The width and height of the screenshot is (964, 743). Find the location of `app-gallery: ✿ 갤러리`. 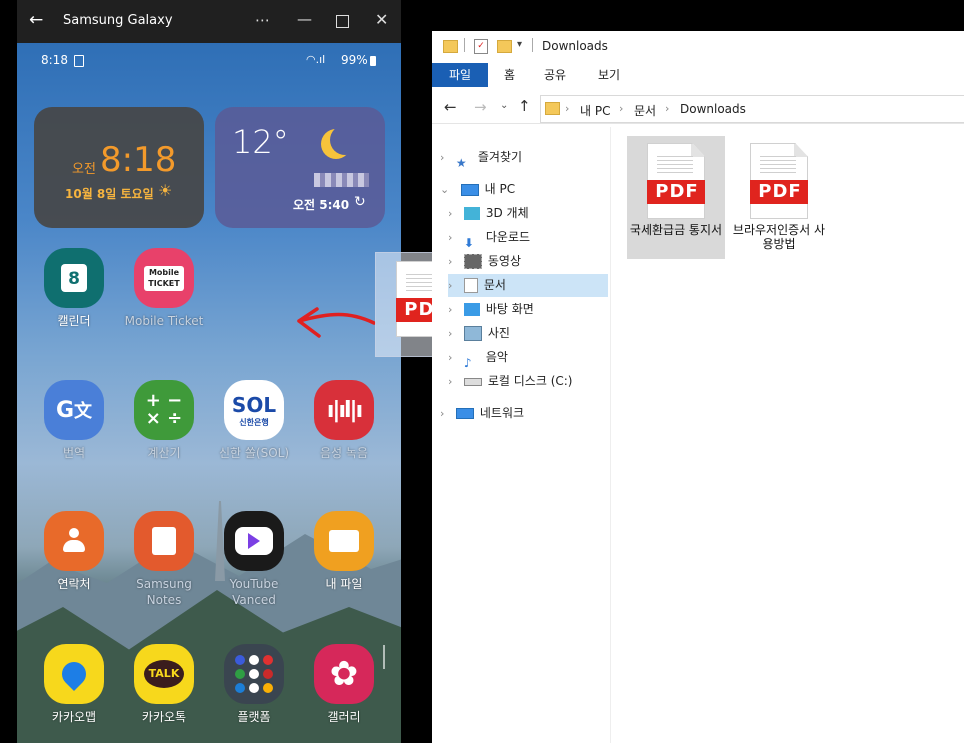

app-gallery: ✿ 갤러리 is located at coordinates (344, 684).